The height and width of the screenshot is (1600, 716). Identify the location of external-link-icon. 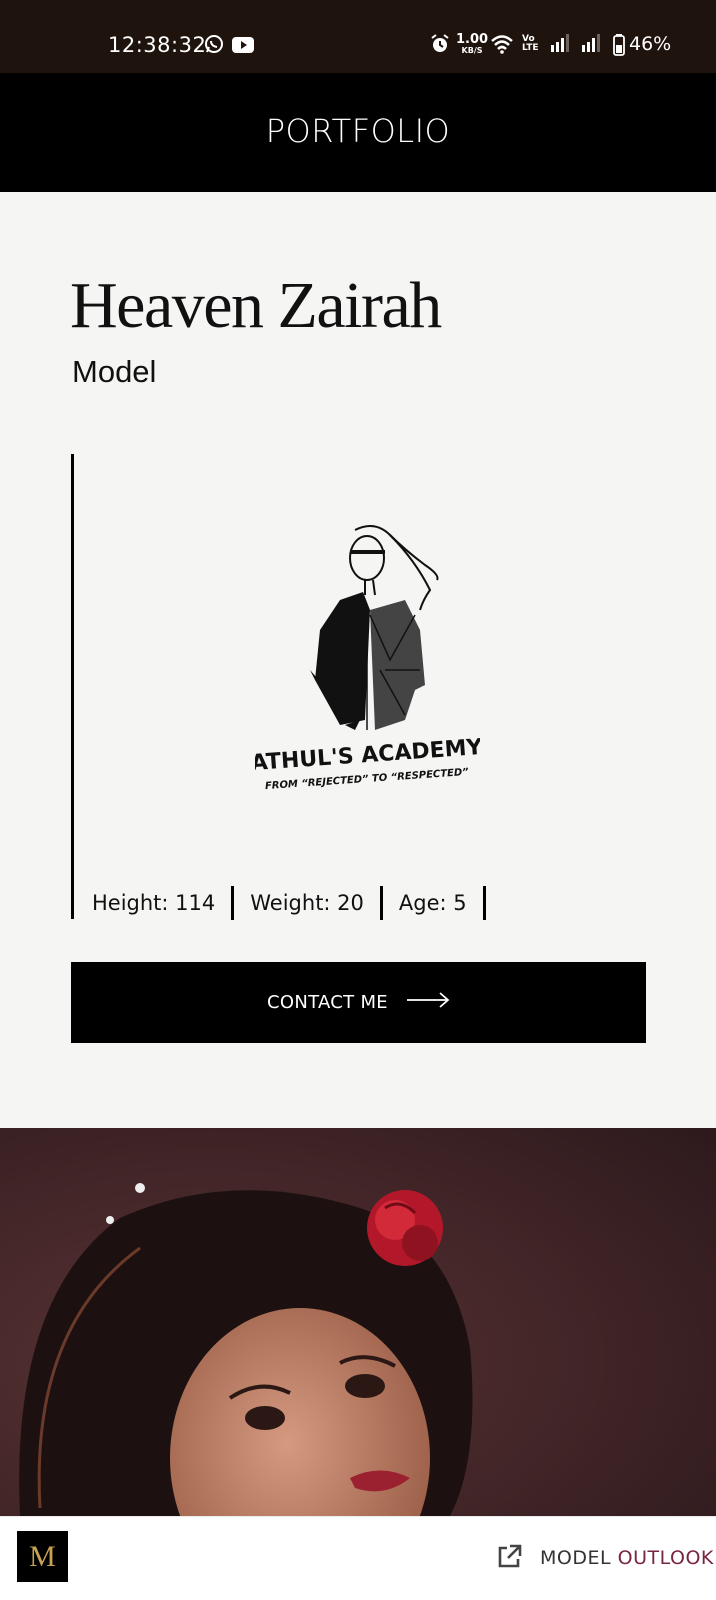
(509, 1559).